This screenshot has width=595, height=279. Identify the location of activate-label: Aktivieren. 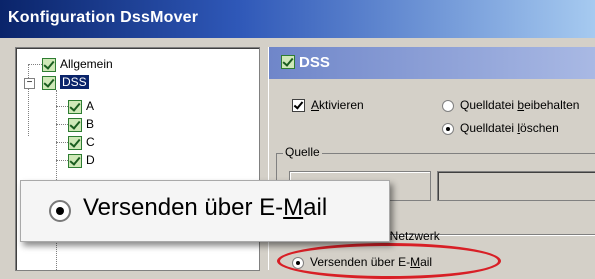
(337, 105).